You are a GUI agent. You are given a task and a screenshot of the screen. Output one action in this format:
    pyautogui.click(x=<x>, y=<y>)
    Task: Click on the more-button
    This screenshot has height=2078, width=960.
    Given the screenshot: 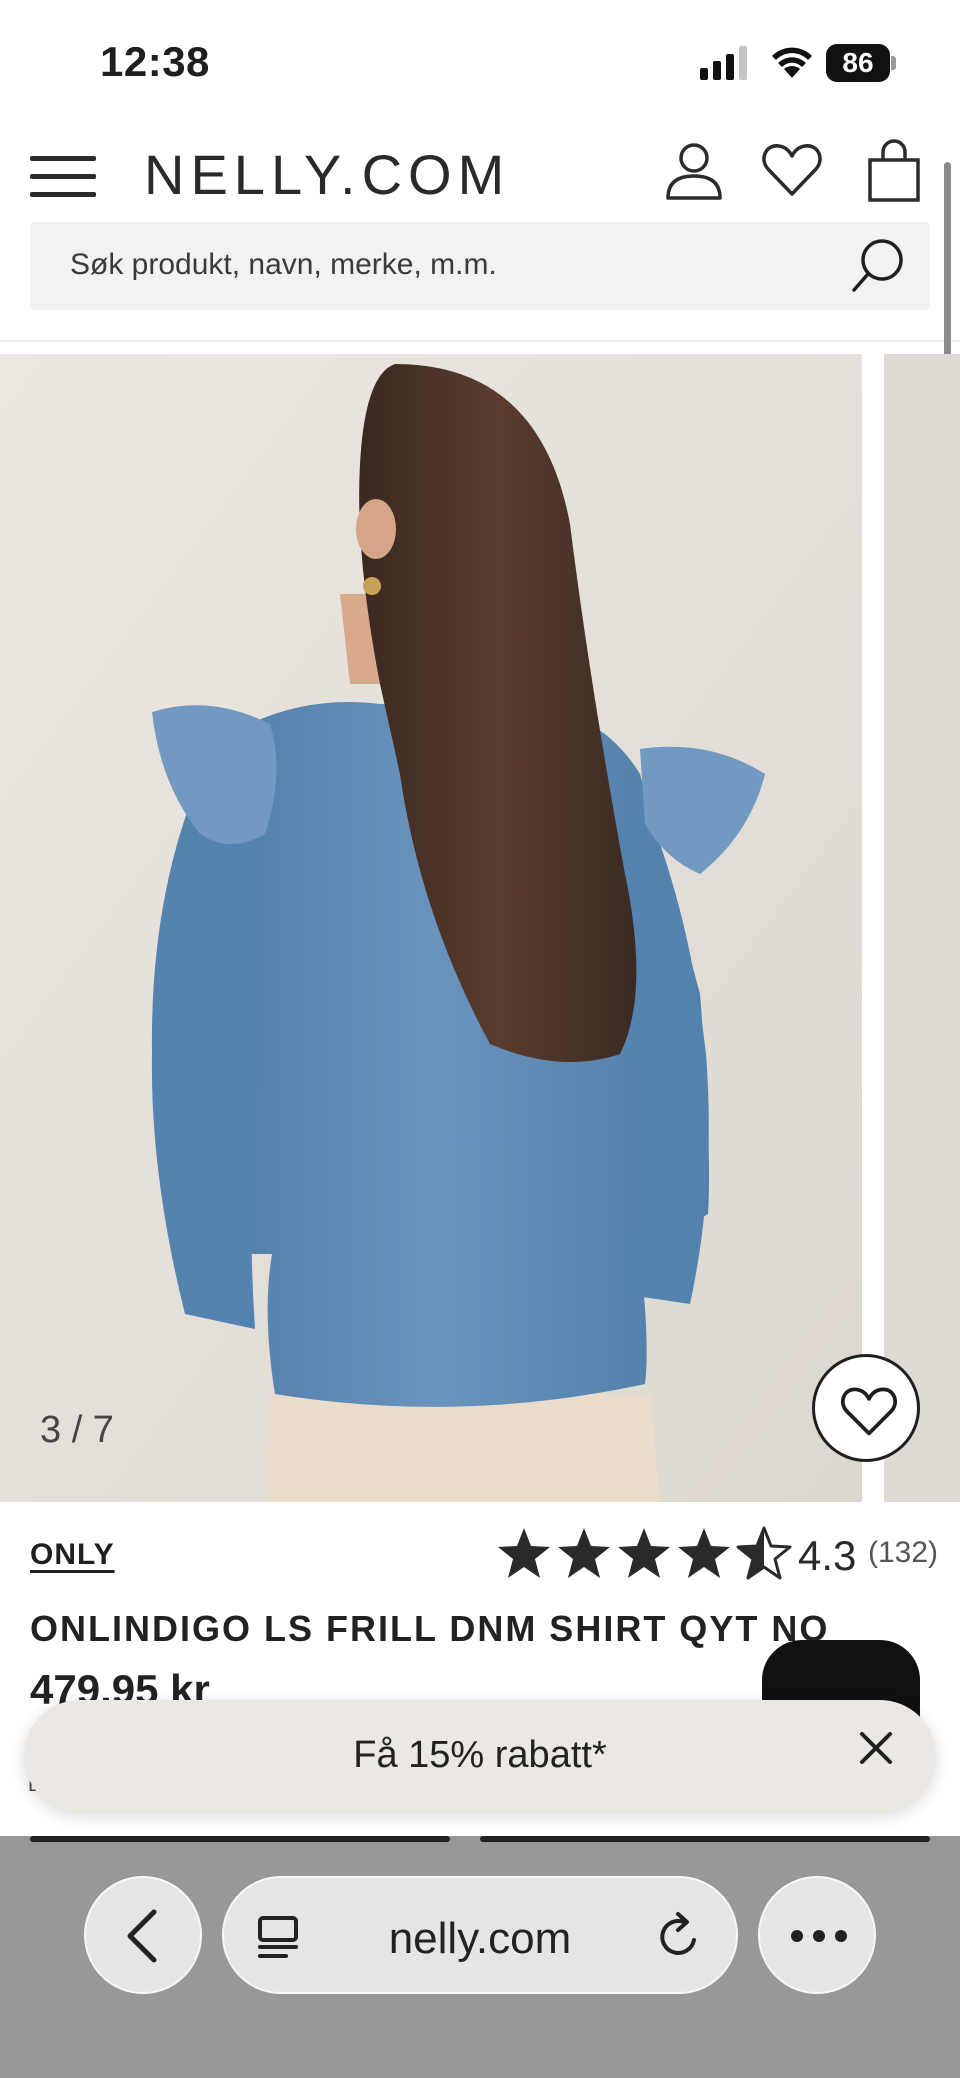 What is the action you would take?
    pyautogui.click(x=817, y=1935)
    